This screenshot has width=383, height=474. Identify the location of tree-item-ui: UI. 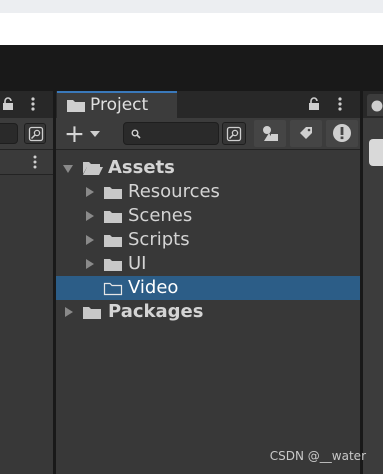
(208, 264).